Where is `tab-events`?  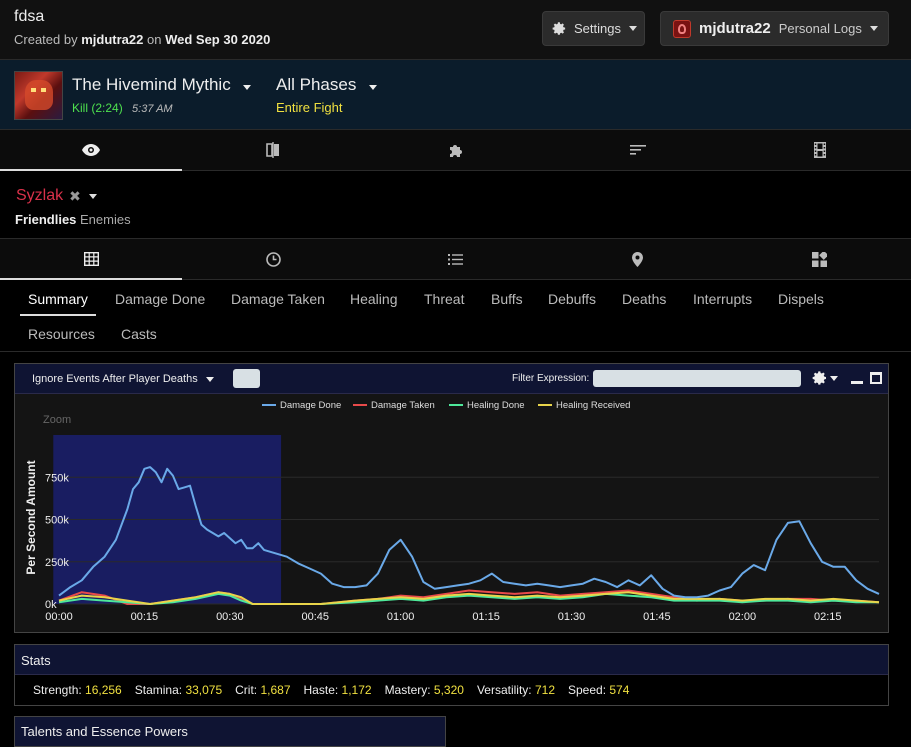 tab-events is located at coordinates (455, 259).